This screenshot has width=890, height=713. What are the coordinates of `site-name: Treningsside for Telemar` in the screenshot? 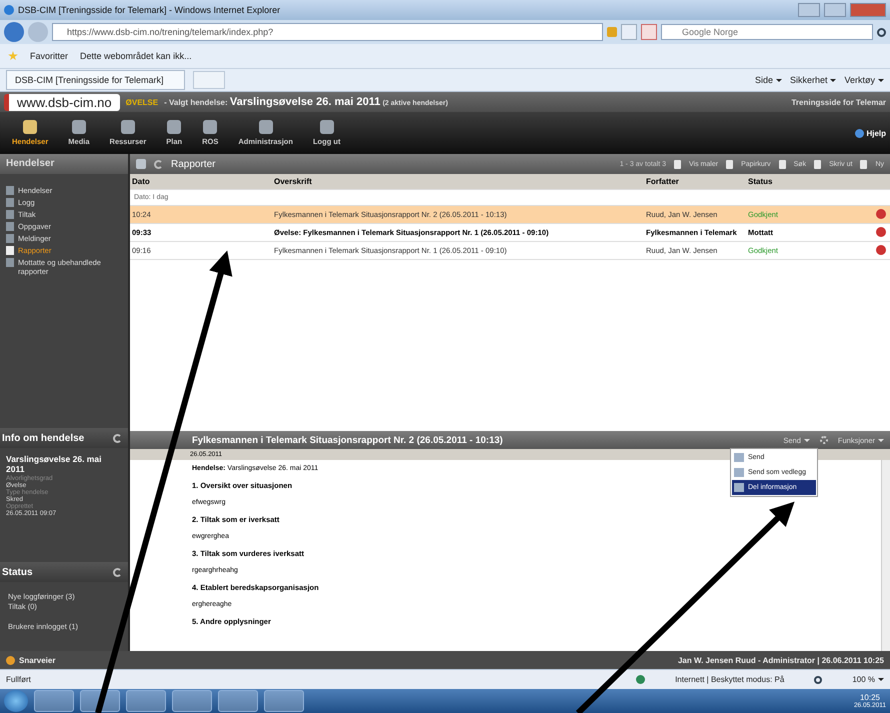 It's located at (838, 102).